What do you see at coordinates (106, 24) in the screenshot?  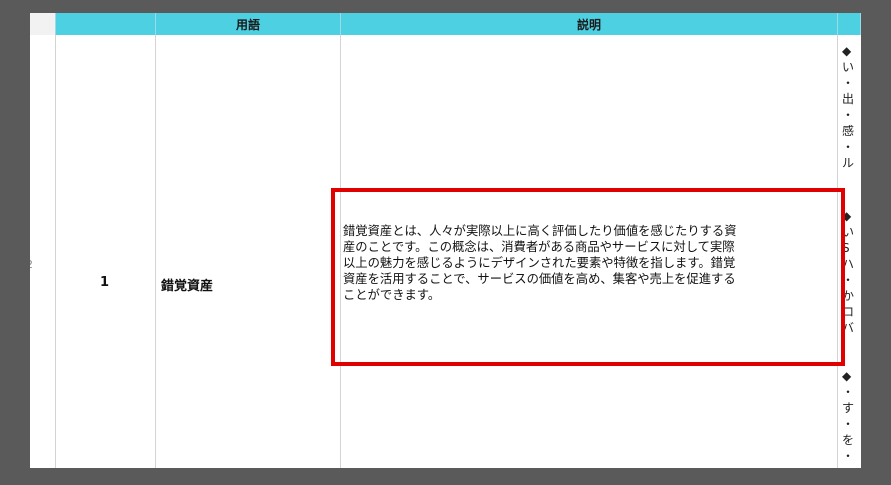 I see `header-cell-number` at bounding box center [106, 24].